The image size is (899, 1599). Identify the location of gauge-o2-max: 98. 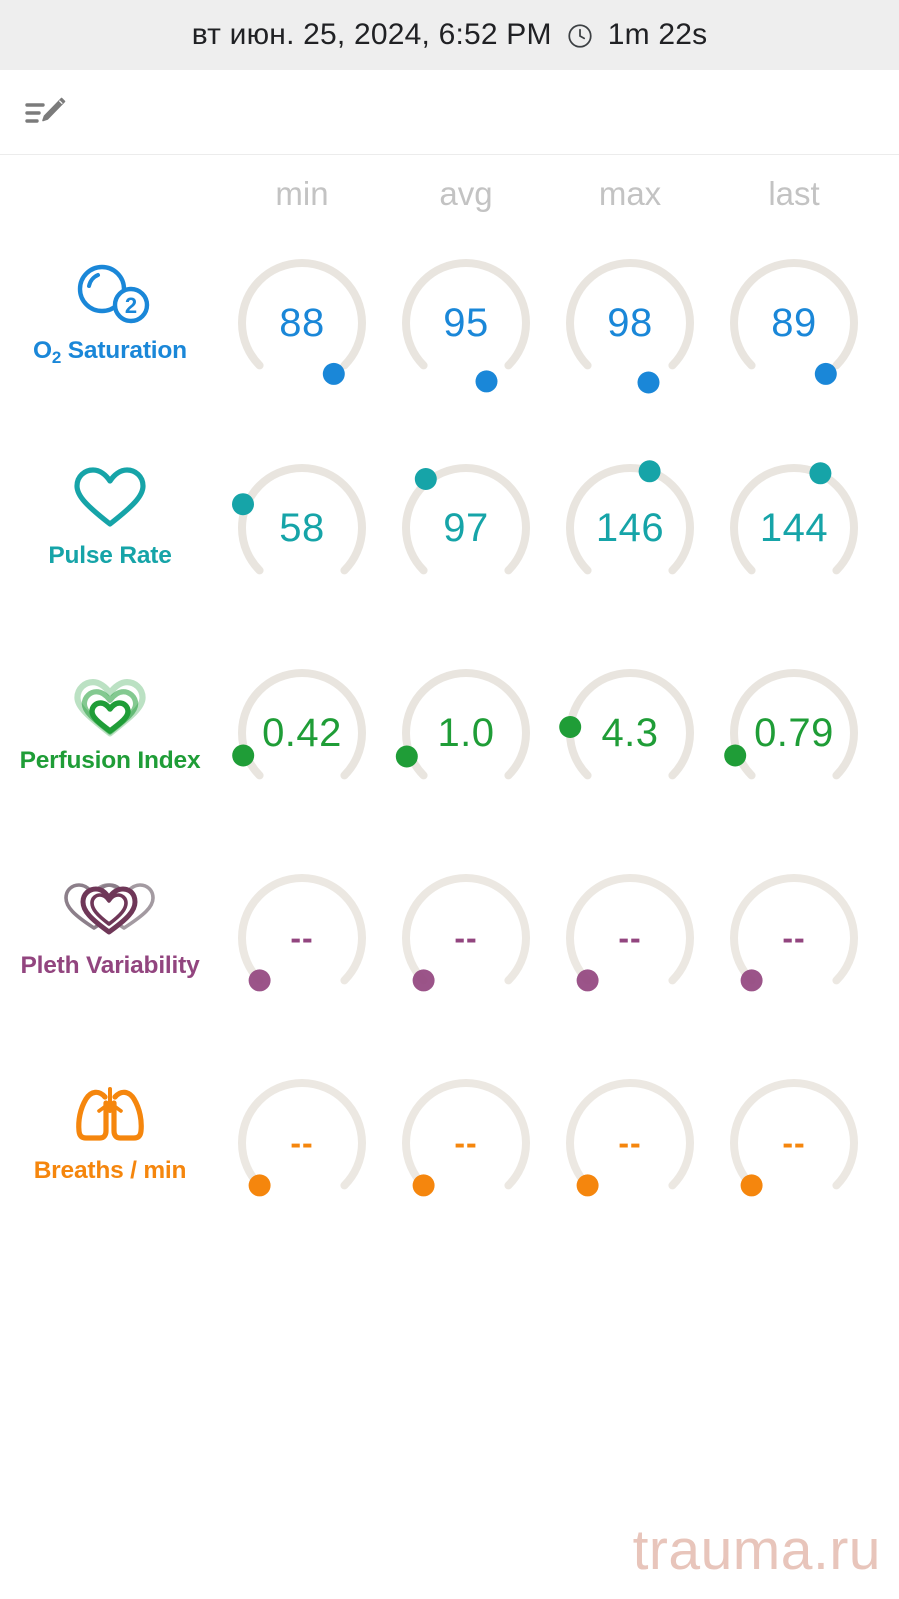
(630, 323).